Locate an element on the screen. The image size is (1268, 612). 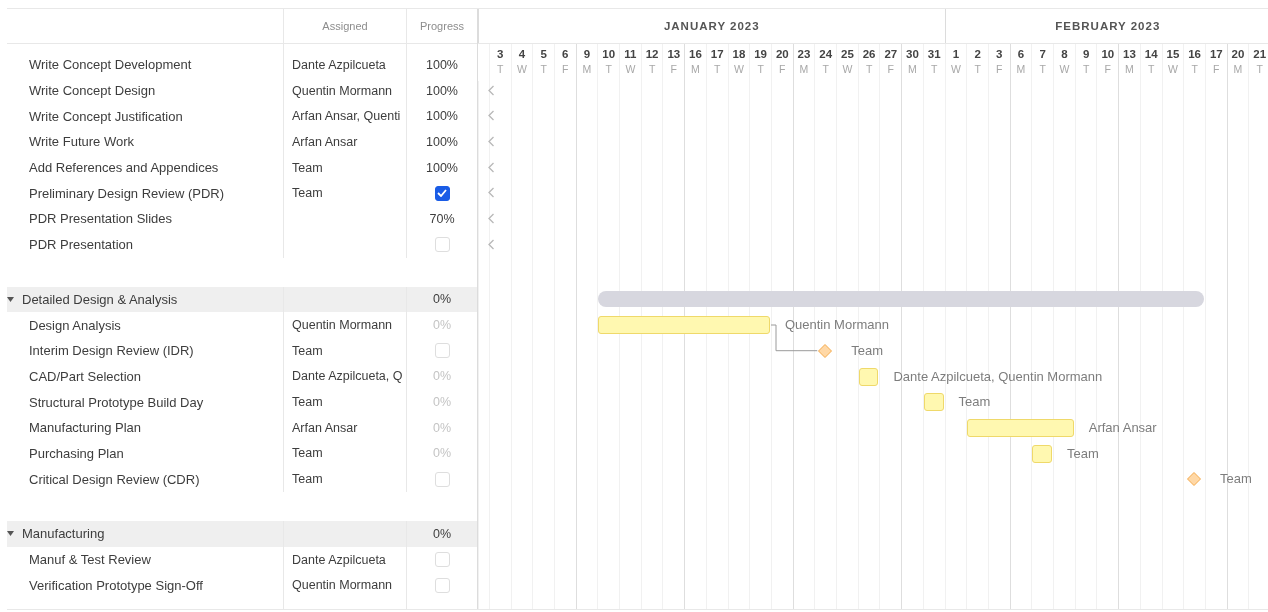
assignee: Quentin Mormann is located at coordinates (342, 585).